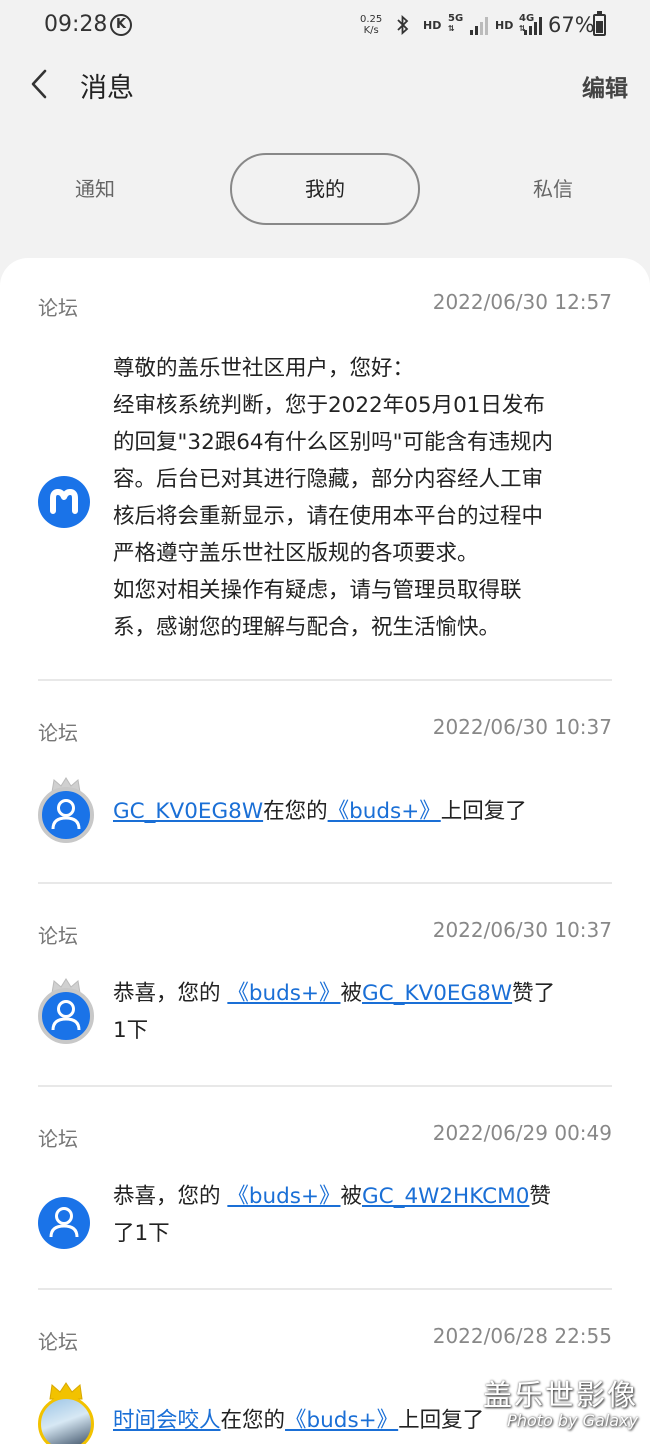  I want to click on status-bar: 09:28 K 0.25 K/s HD 5G ⇅ HD 4G ⇅ 67%, so click(325, 27).